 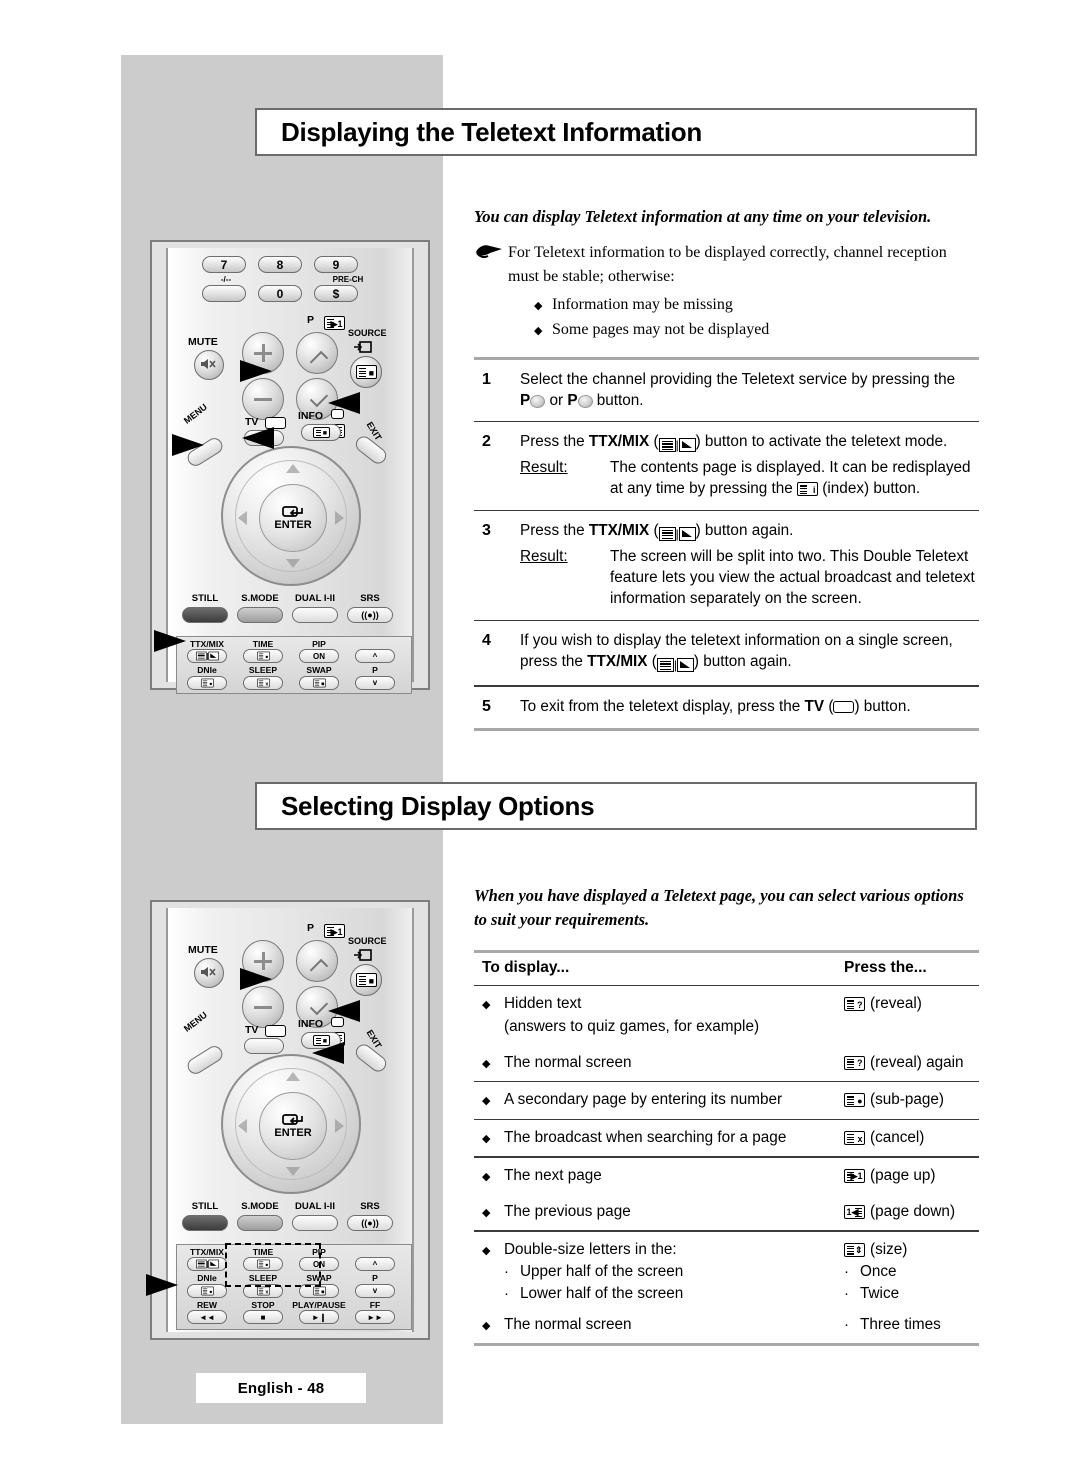 I want to click on numkey-9: 9, so click(x=336, y=264).